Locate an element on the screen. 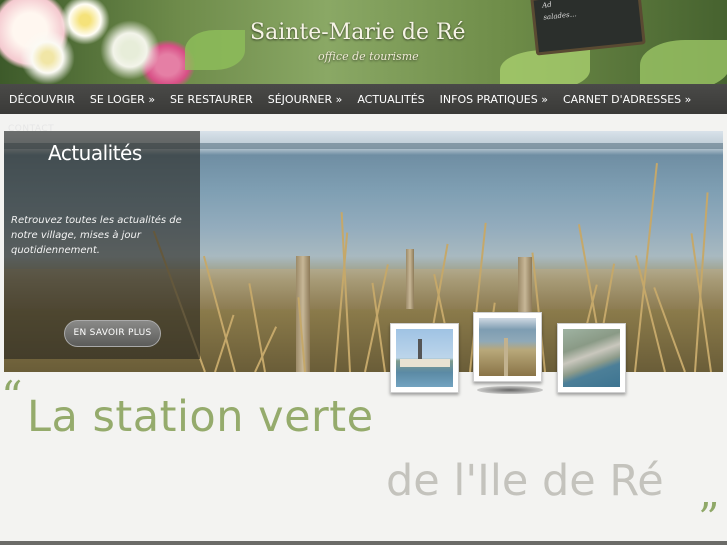  nav-item-decouvrir: DÉCOUVRIR is located at coordinates (42, 99).